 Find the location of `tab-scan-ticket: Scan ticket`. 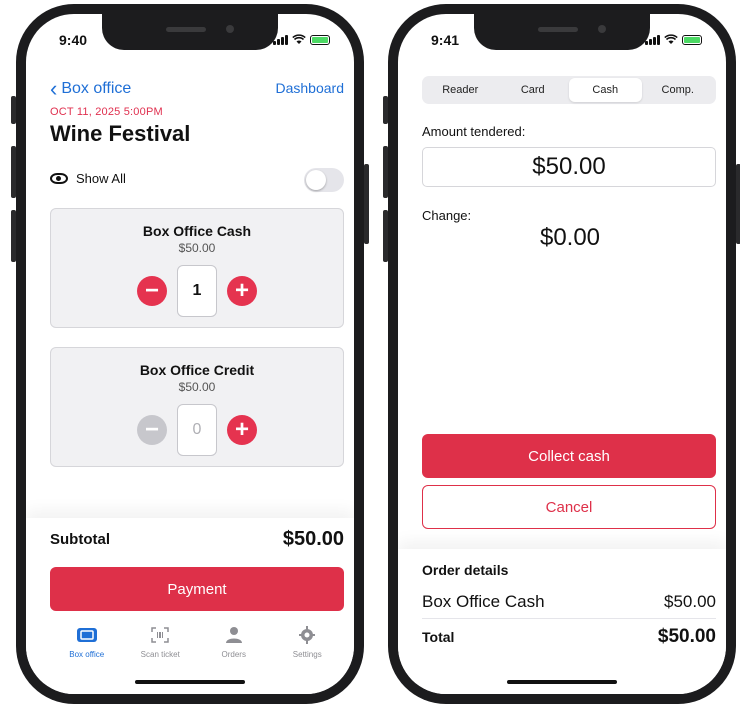

tab-scan-ticket: Scan ticket is located at coordinates (161, 642).